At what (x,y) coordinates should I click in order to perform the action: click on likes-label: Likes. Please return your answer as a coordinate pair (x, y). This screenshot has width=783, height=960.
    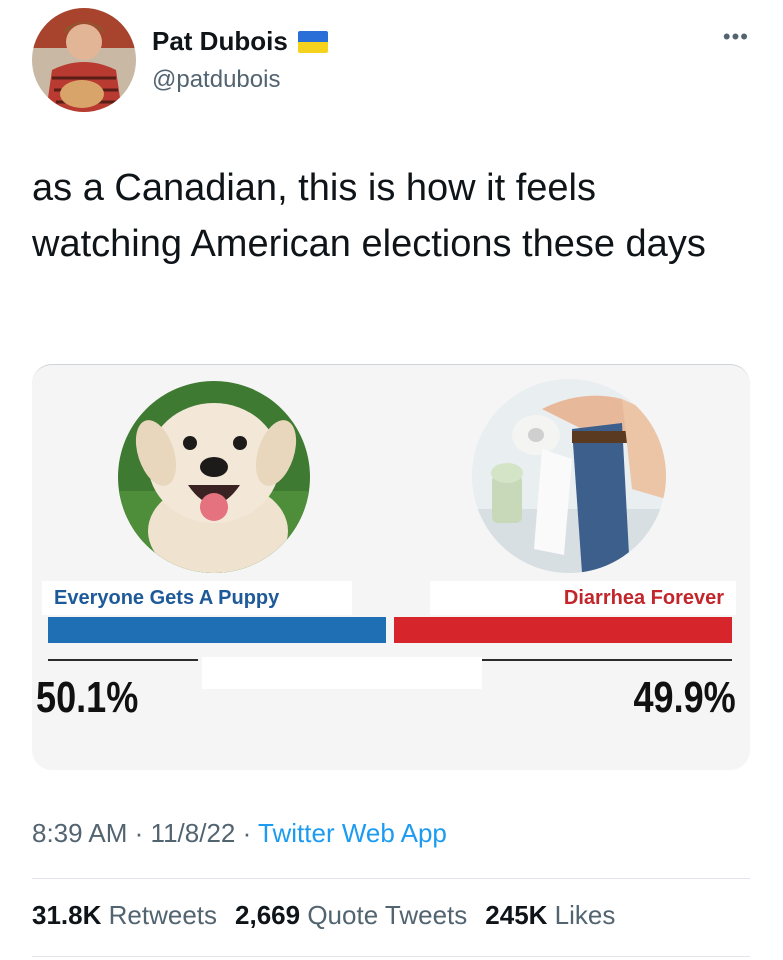
    Looking at the image, I should click on (585, 915).